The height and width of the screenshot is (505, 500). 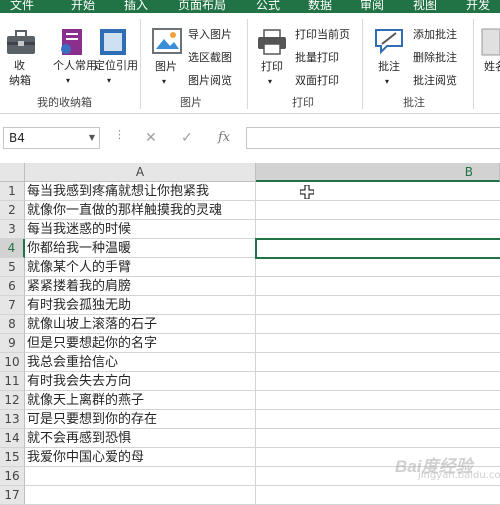 I want to click on cell-a: 可是只要想到你的存在, so click(x=140, y=419).